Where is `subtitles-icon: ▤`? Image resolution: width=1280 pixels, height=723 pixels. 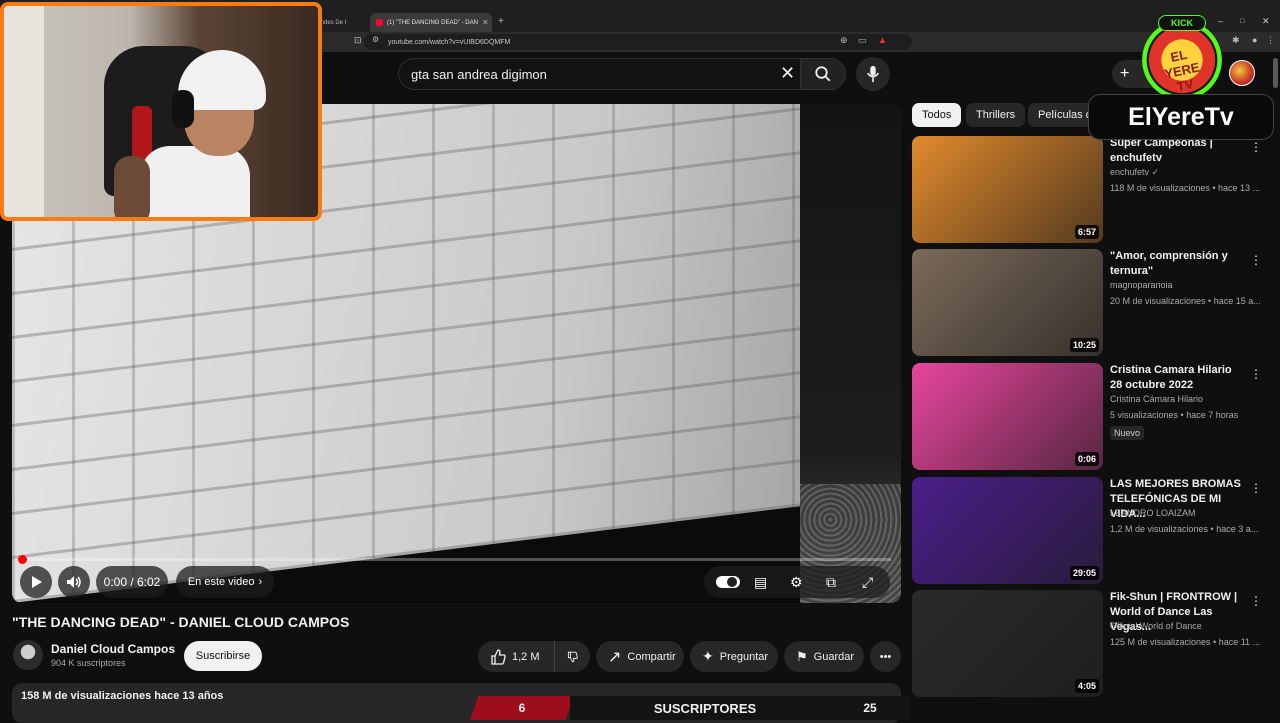
subtitles-icon: ▤ is located at coordinates (760, 582).